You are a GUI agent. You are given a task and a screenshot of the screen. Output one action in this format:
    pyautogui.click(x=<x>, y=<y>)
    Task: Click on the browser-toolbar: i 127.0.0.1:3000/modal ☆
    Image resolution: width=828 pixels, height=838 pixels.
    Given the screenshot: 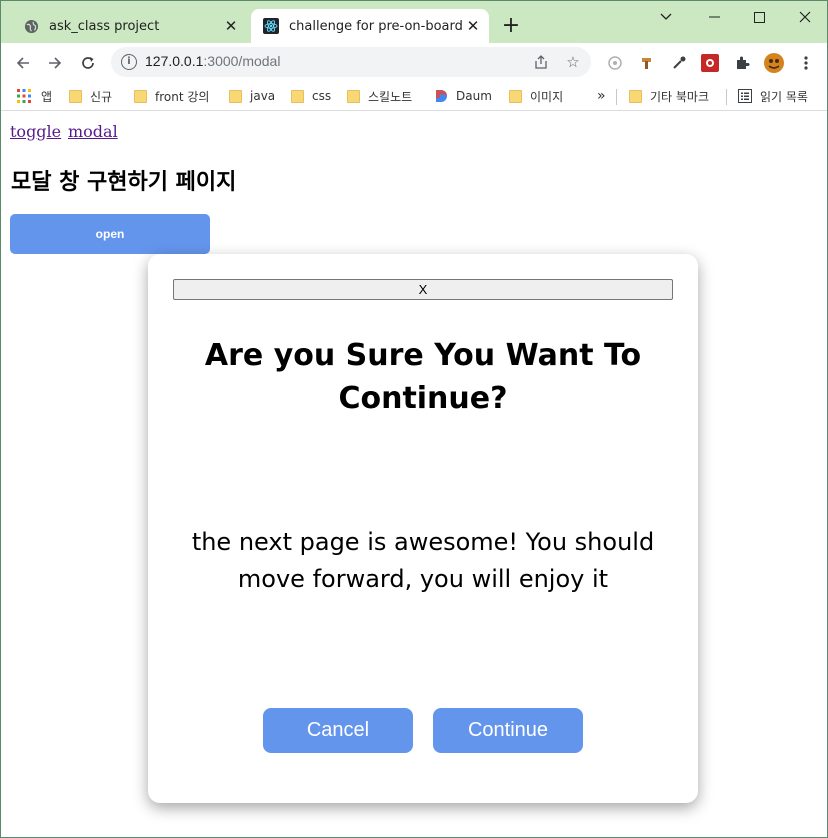 What is the action you would take?
    pyautogui.click(x=414, y=62)
    